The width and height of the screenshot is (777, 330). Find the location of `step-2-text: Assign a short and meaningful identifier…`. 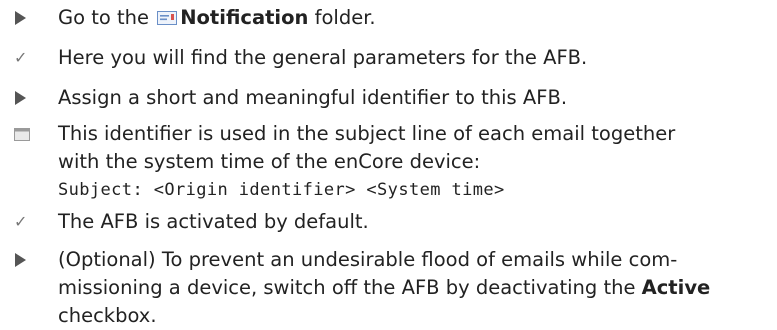

step-2-text: Assign a short and meaningful identifier… is located at coordinates (313, 97).